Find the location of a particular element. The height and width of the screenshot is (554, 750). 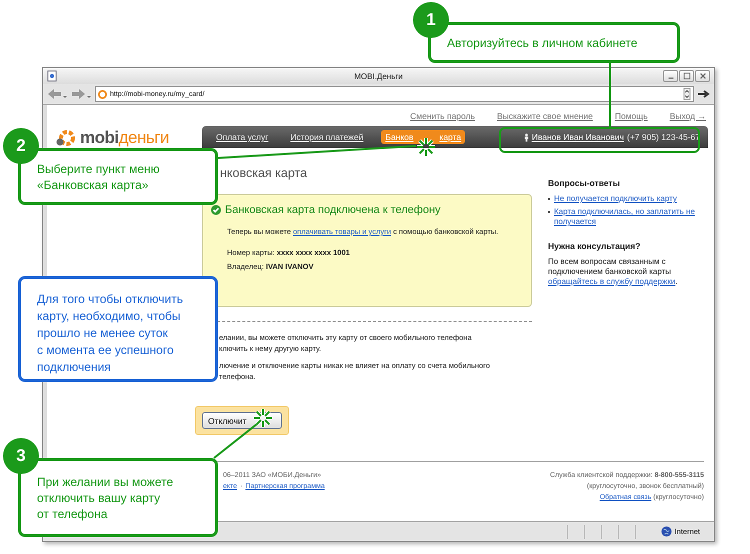

help-text: По всем вопросам связанным с подключением банковской карты обращайтесь в службу поддержки. is located at coordinates (613, 272).